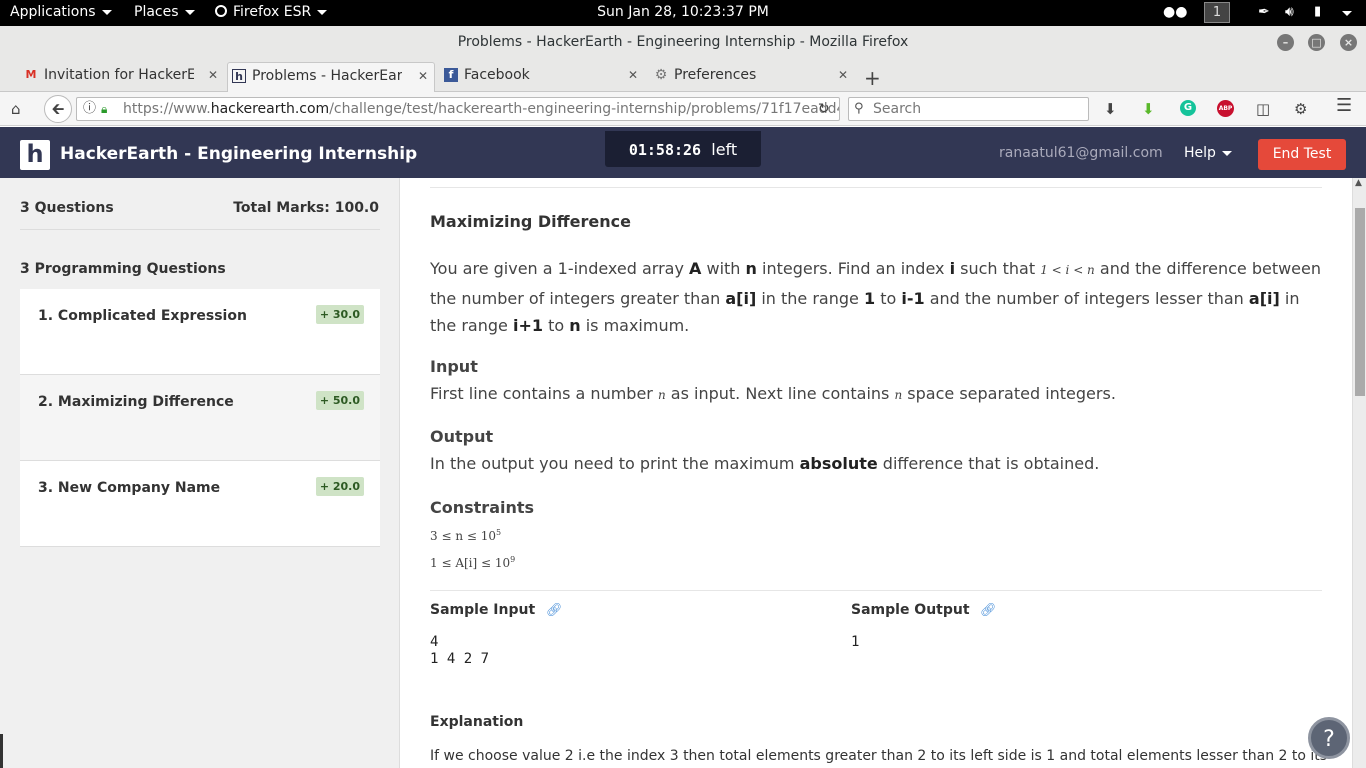 Image resolution: width=1366 pixels, height=768 pixels. What do you see at coordinates (661, 75) in the screenshot?
I see `gear-icon: ⚙` at bounding box center [661, 75].